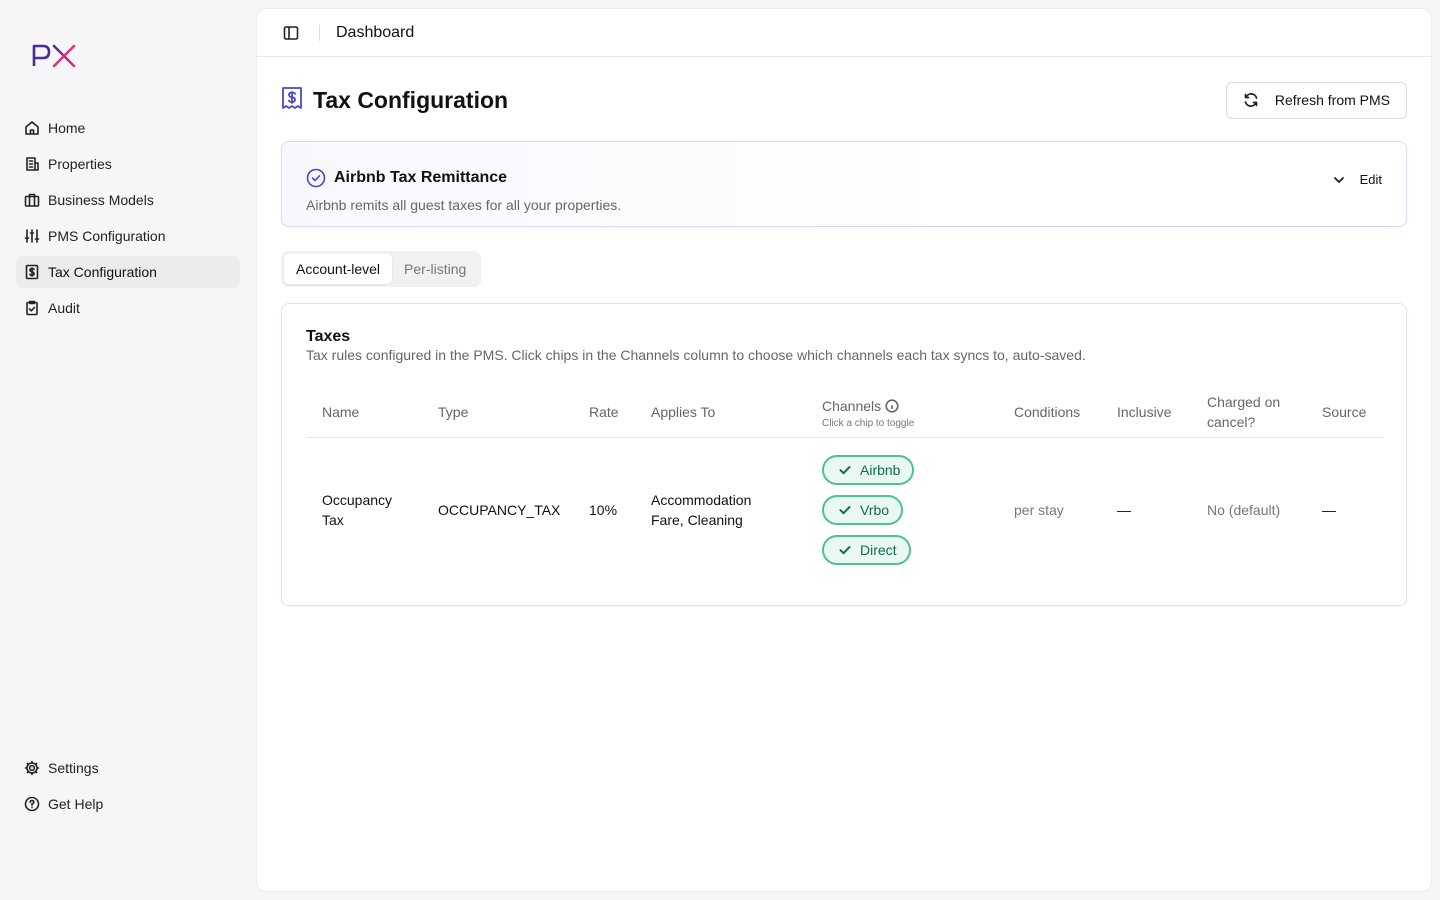 The height and width of the screenshot is (900, 1440). I want to click on remittance-title-group: Airbnb Tax Remittance, so click(406, 178).